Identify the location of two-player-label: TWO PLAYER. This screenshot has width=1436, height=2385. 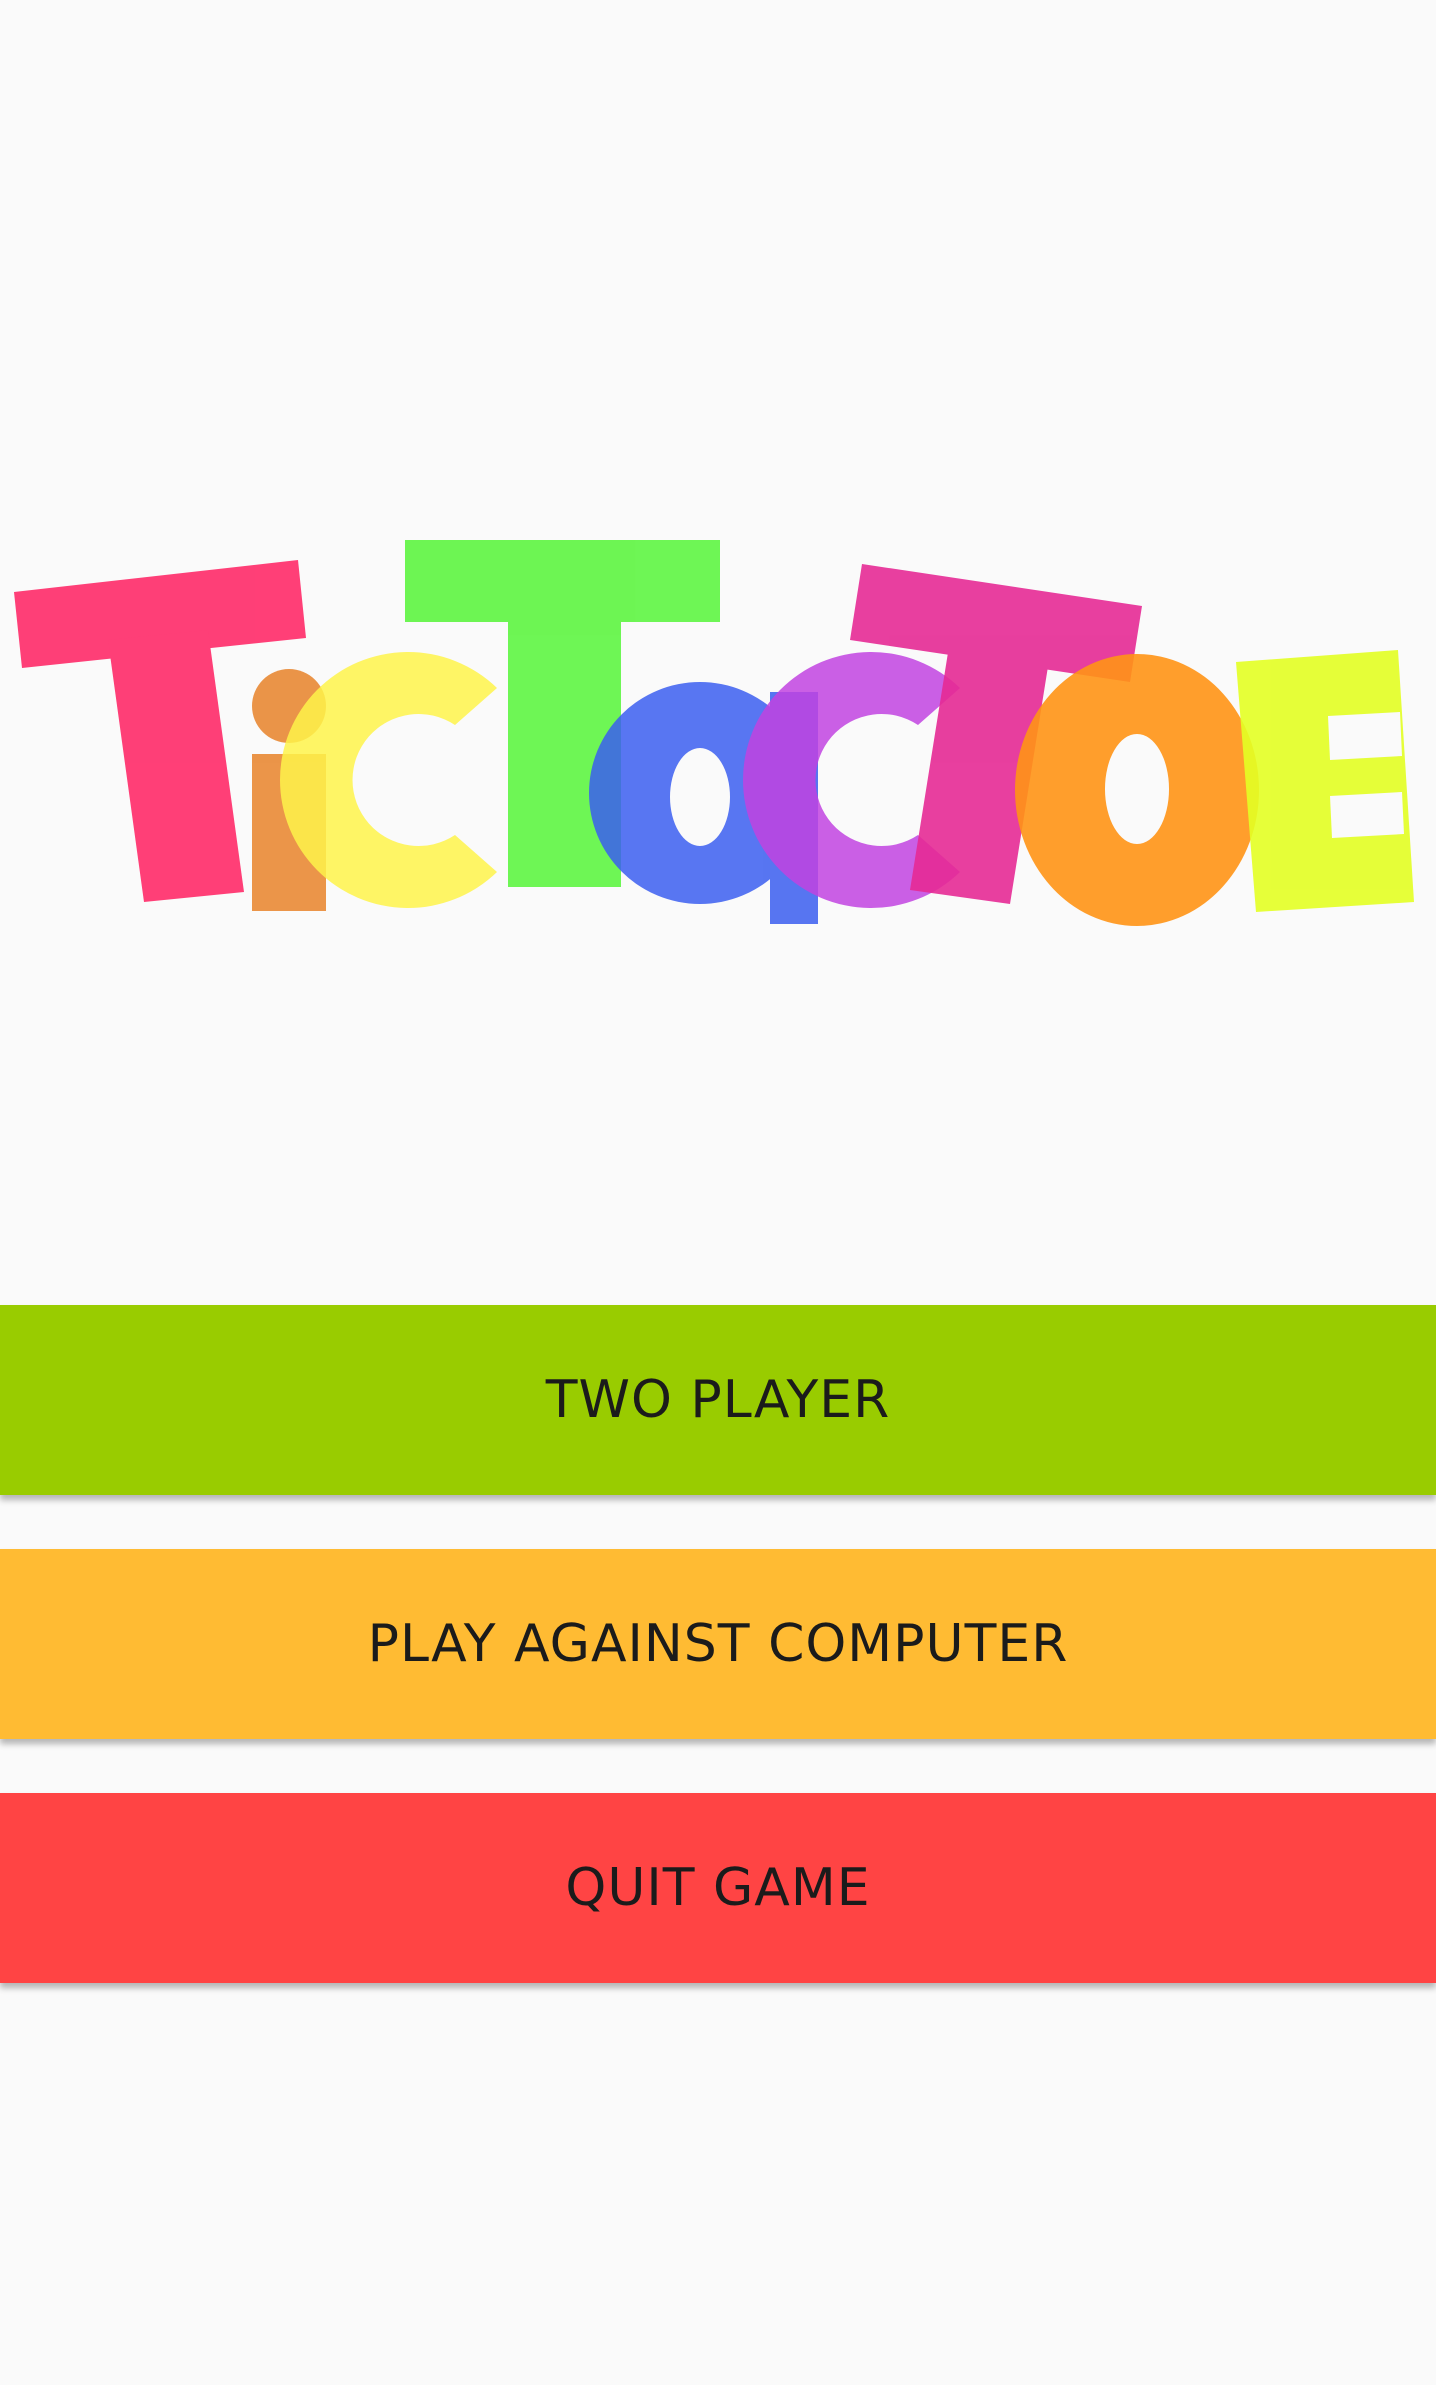
(718, 1400).